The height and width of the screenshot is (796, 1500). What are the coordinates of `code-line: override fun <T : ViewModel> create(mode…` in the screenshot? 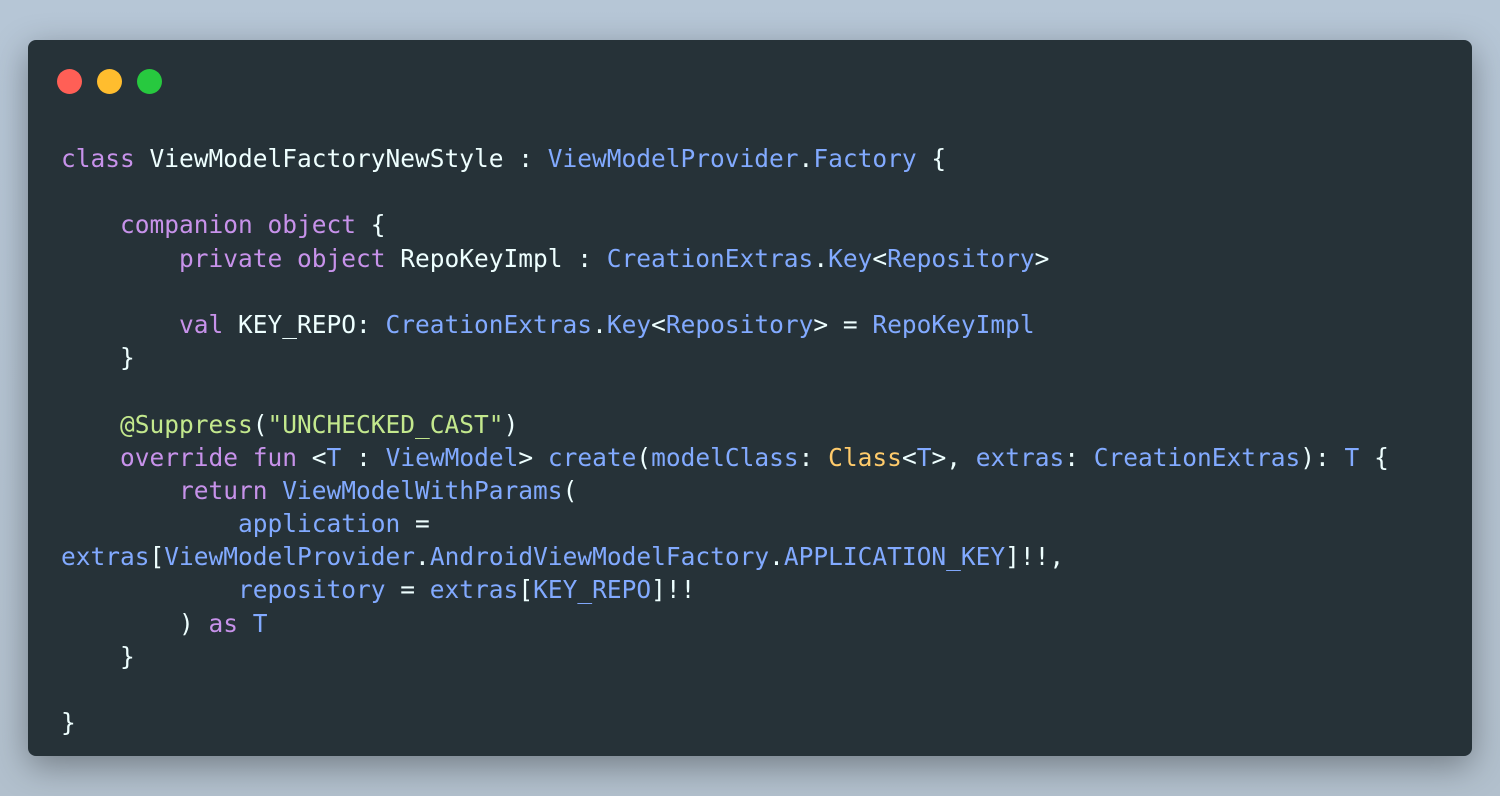 It's located at (725, 457).